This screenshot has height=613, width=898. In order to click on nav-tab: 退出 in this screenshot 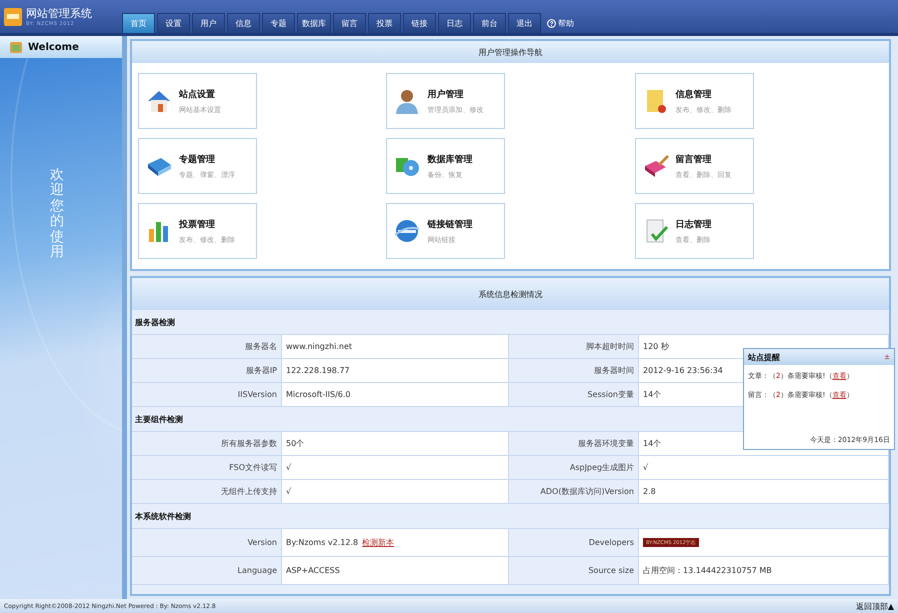, I will do `click(524, 23)`.